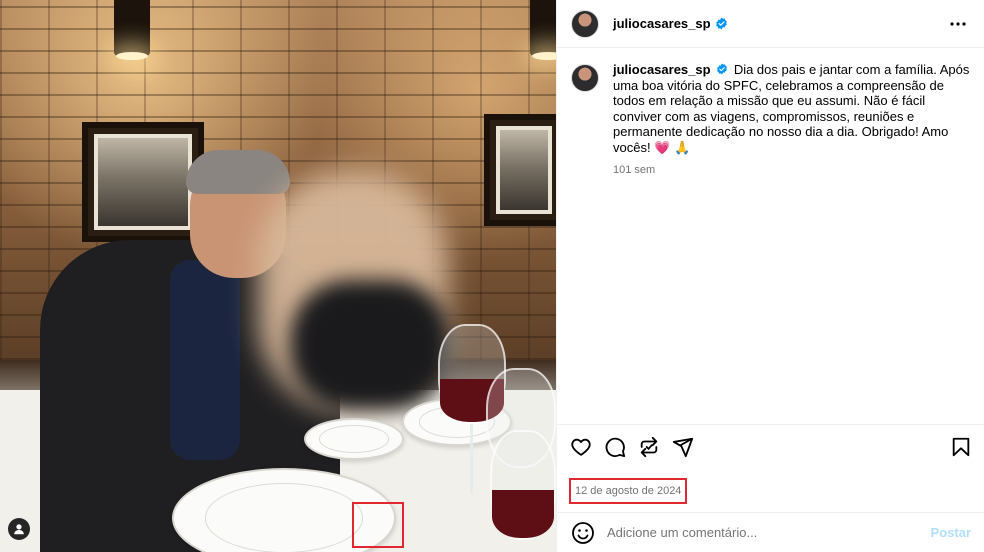 The image size is (984, 552). Describe the element at coordinates (662, 69) in the screenshot. I see `caption-username: juliocasares_sp` at that location.